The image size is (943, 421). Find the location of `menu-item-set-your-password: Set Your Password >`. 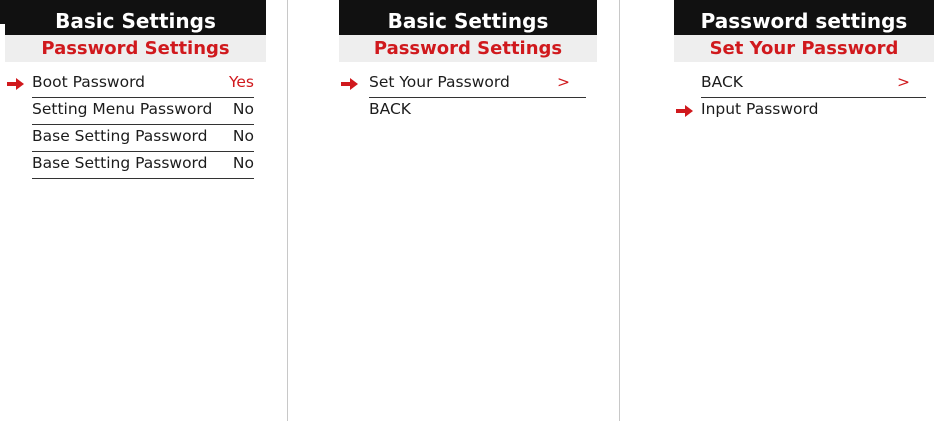

menu-item-set-your-password: Set Your Password > is located at coordinates (468, 85).